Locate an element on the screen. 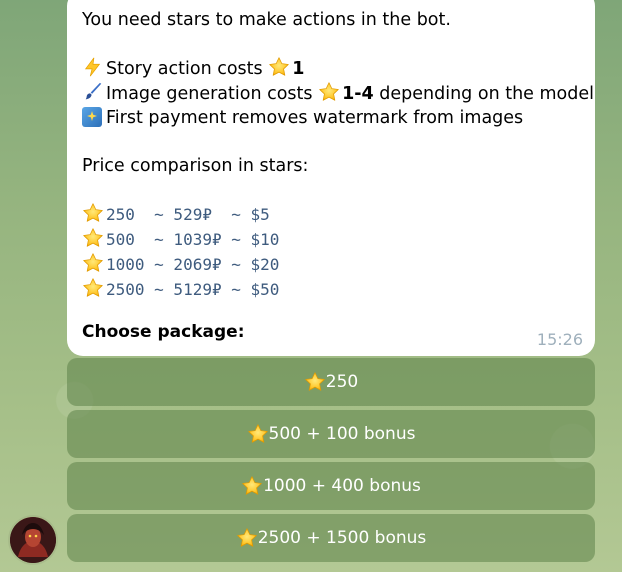  choose-package-label: Choose package: is located at coordinates (163, 332).